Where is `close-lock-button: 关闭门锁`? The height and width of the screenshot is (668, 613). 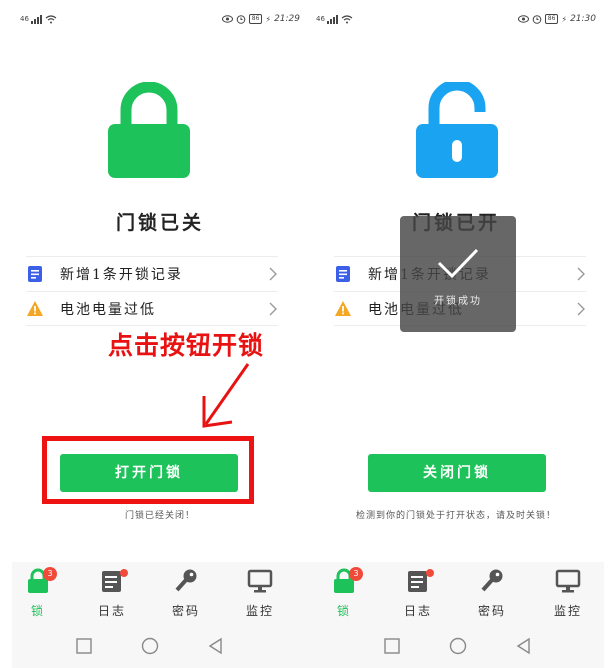
close-lock-button: 关闭门锁 is located at coordinates (457, 473).